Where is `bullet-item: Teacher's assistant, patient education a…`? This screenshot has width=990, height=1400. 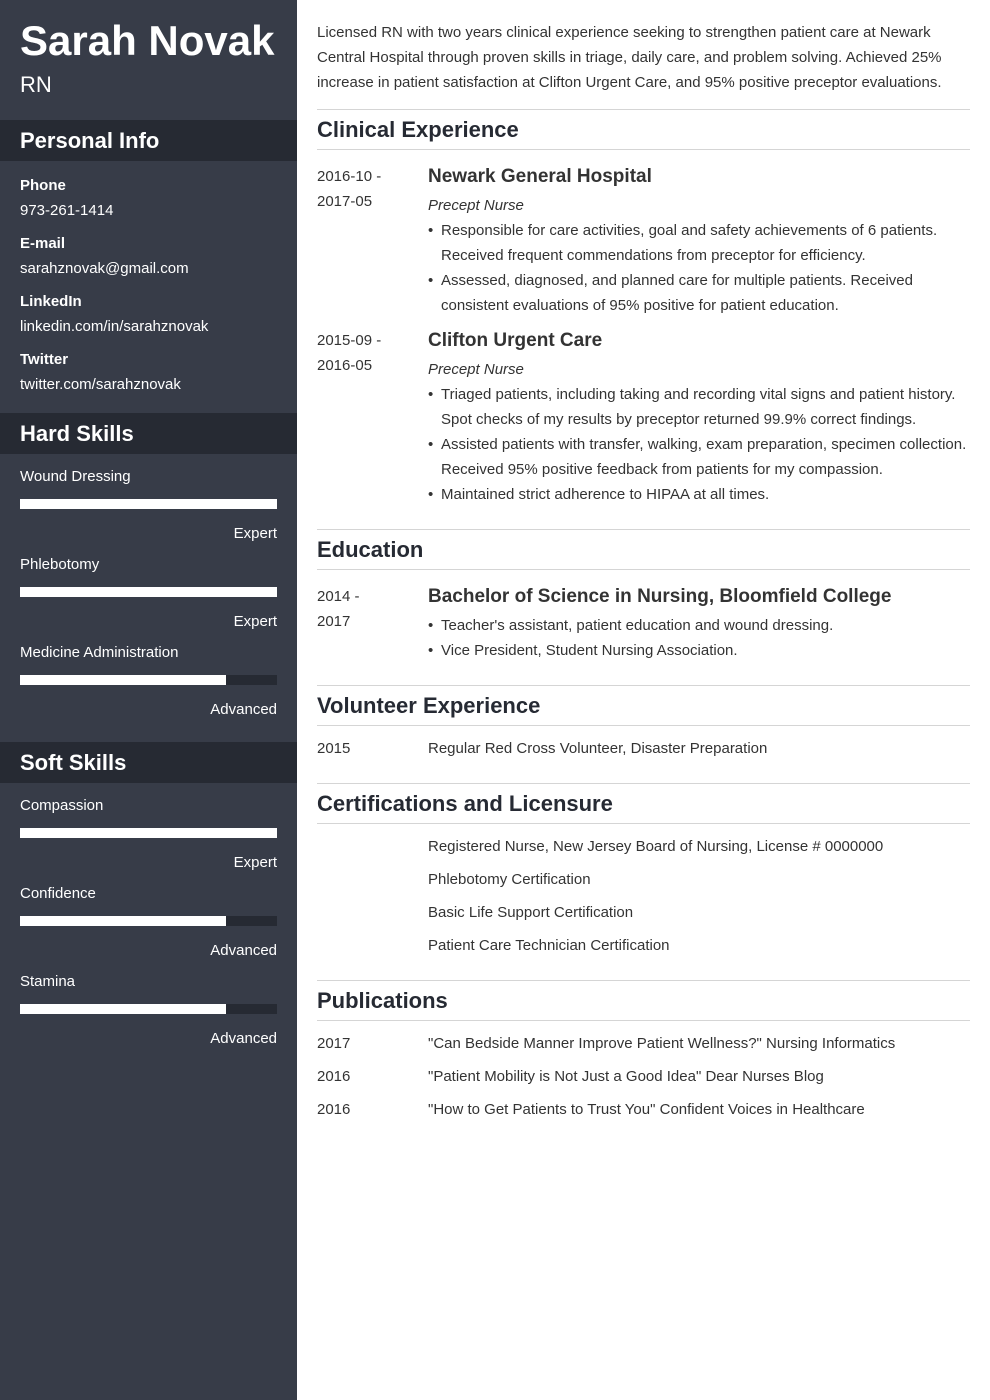 bullet-item: Teacher's assistant, patient education a… is located at coordinates (699, 625).